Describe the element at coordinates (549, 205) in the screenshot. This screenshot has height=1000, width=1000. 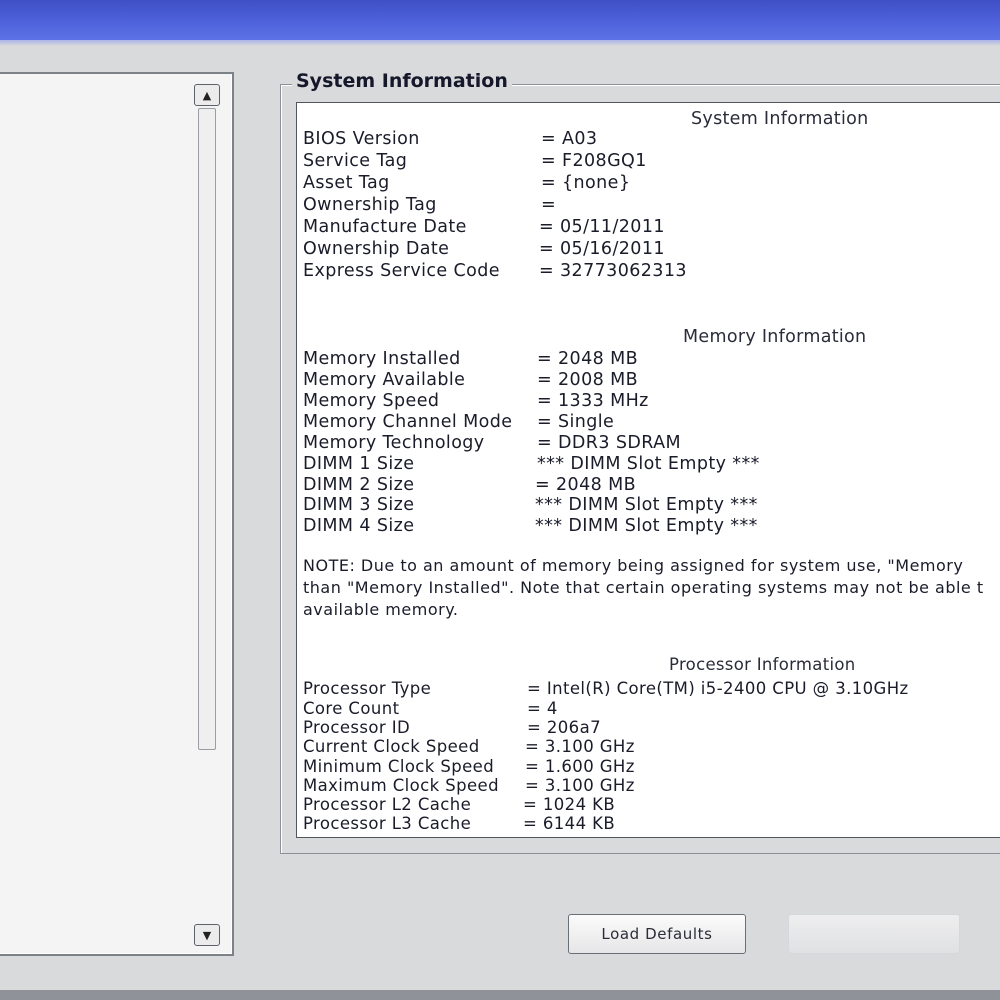
I see `row-value: =` at that location.